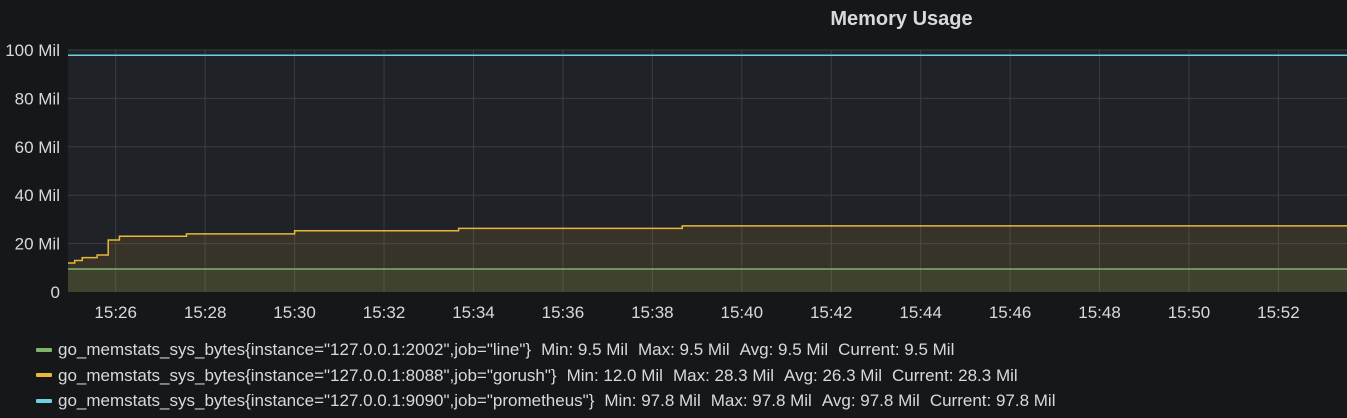 The height and width of the screenshot is (418, 1347). Describe the element at coordinates (584, 349) in the screenshot. I see `legend-min: Min: 9.5 Mil` at that location.